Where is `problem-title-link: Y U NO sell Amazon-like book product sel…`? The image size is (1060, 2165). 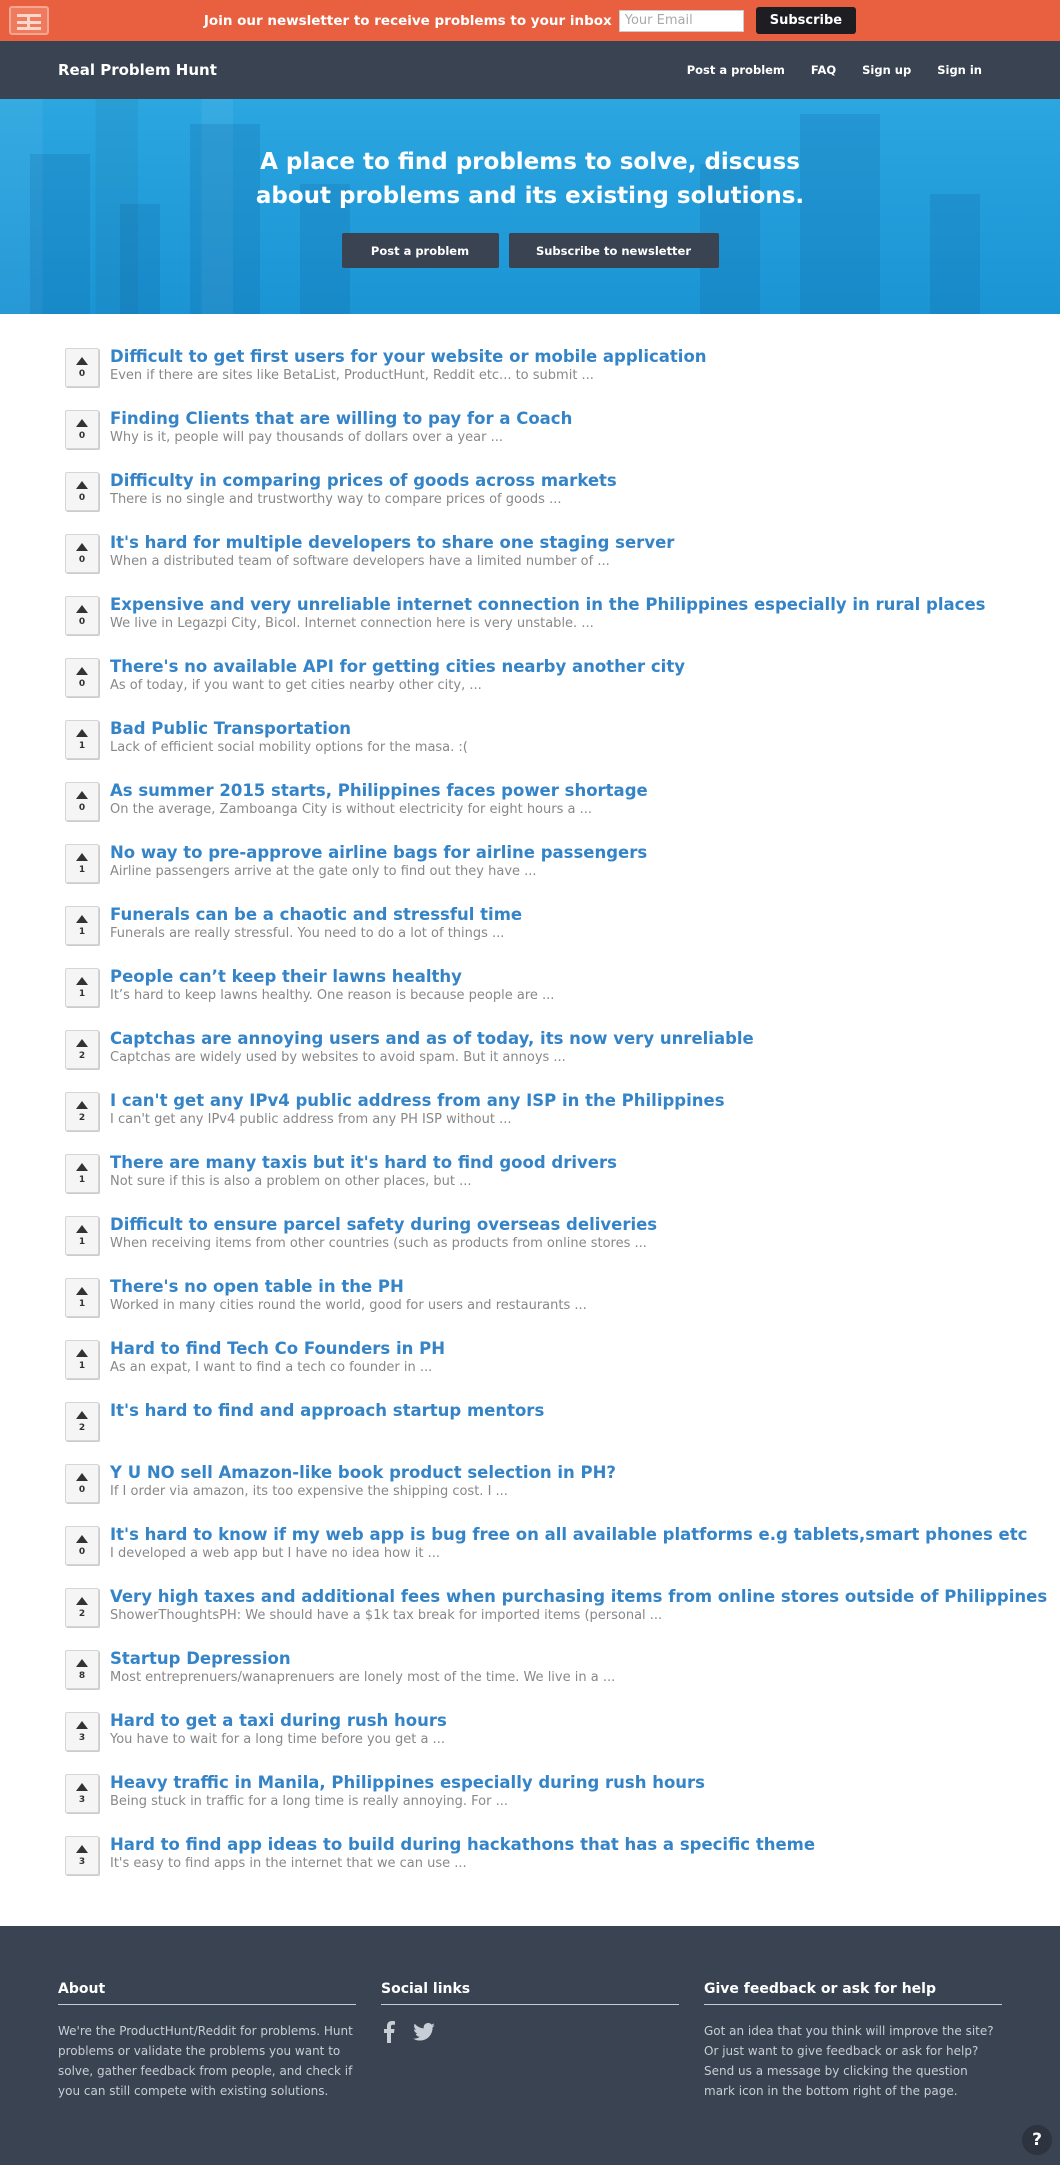
problem-title-link: Y U NO sell Amazon-like book product sel… is located at coordinates (363, 1472).